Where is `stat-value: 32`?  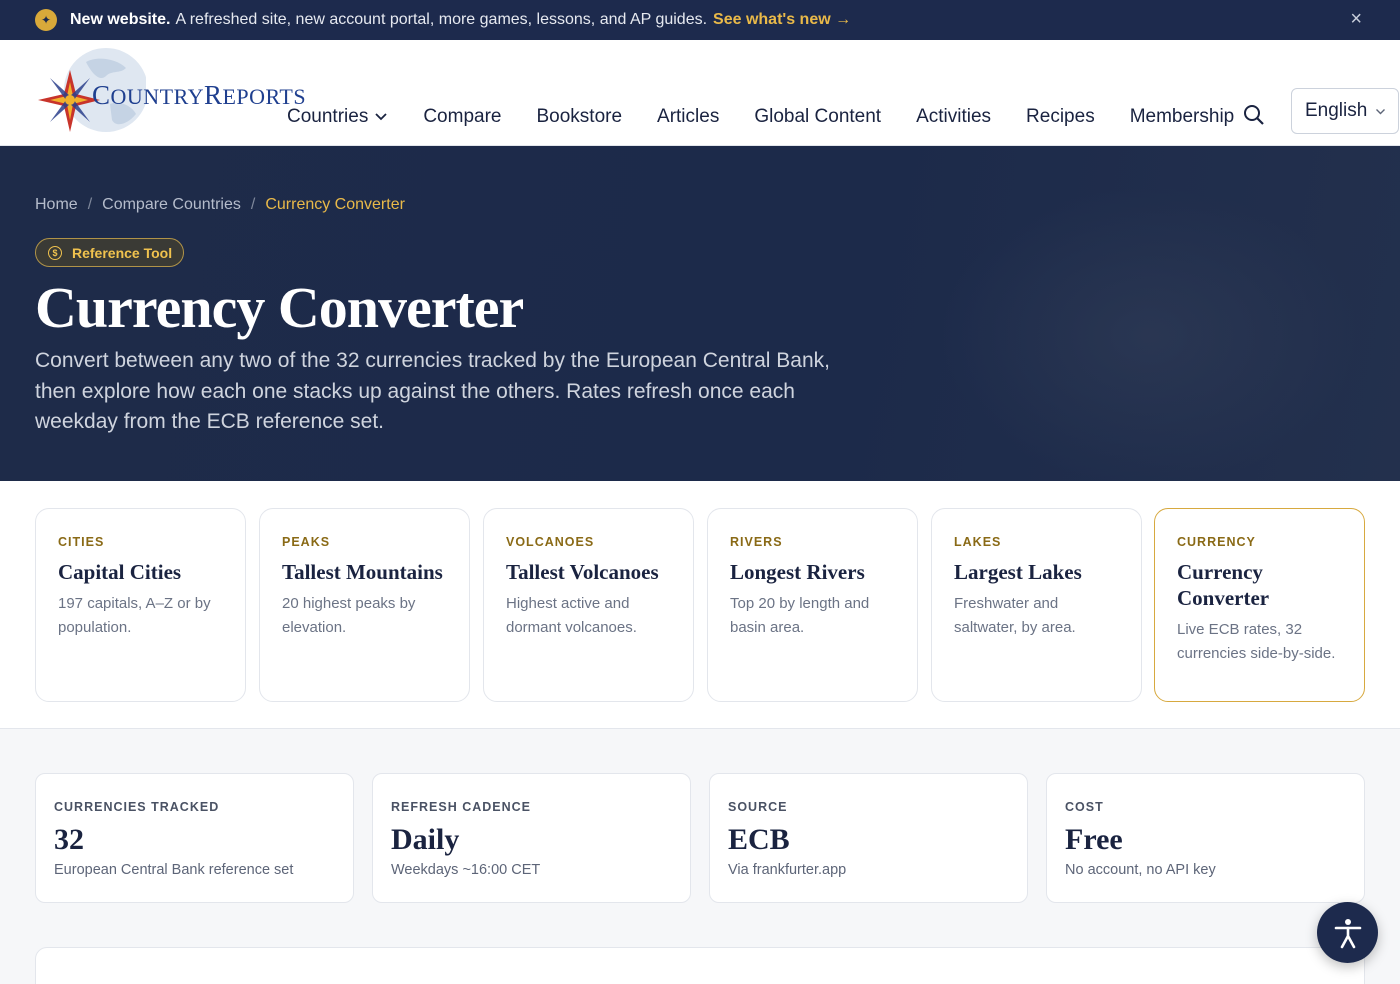 stat-value: 32 is located at coordinates (69, 839).